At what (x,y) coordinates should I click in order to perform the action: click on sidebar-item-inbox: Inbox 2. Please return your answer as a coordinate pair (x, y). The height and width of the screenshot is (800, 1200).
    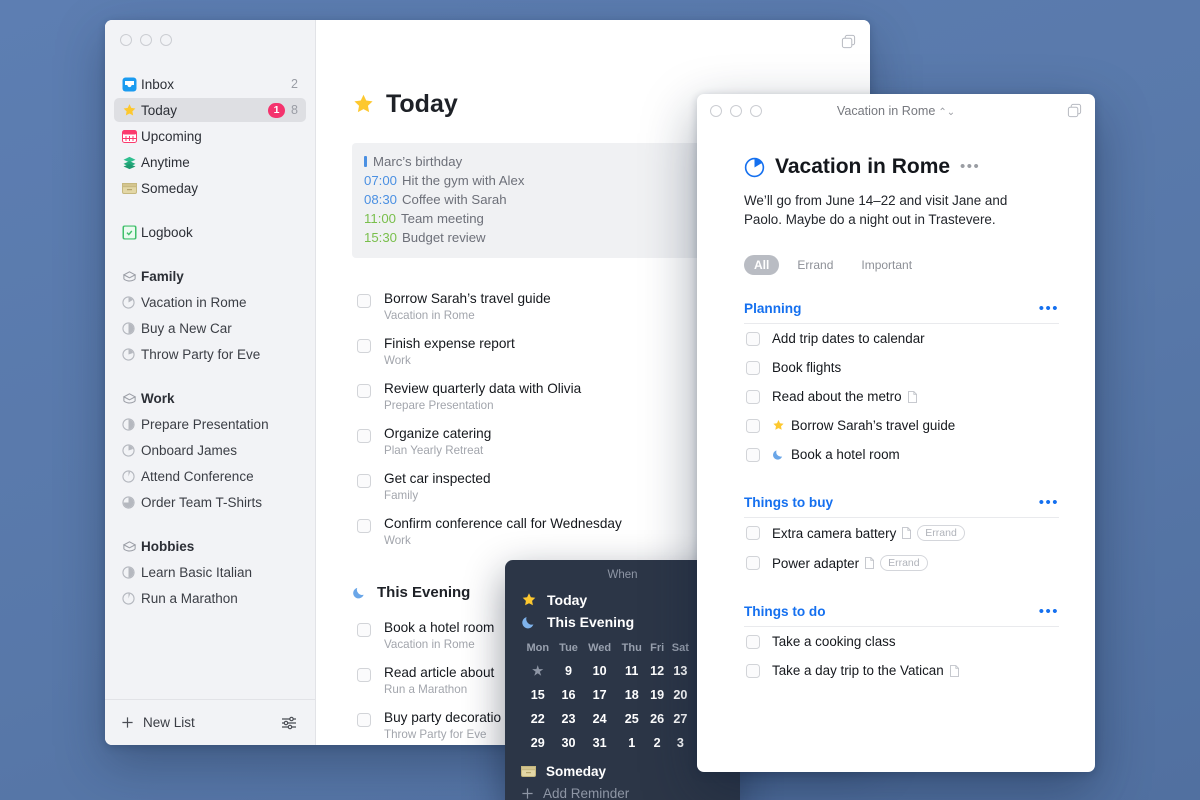
    Looking at the image, I should click on (210, 84).